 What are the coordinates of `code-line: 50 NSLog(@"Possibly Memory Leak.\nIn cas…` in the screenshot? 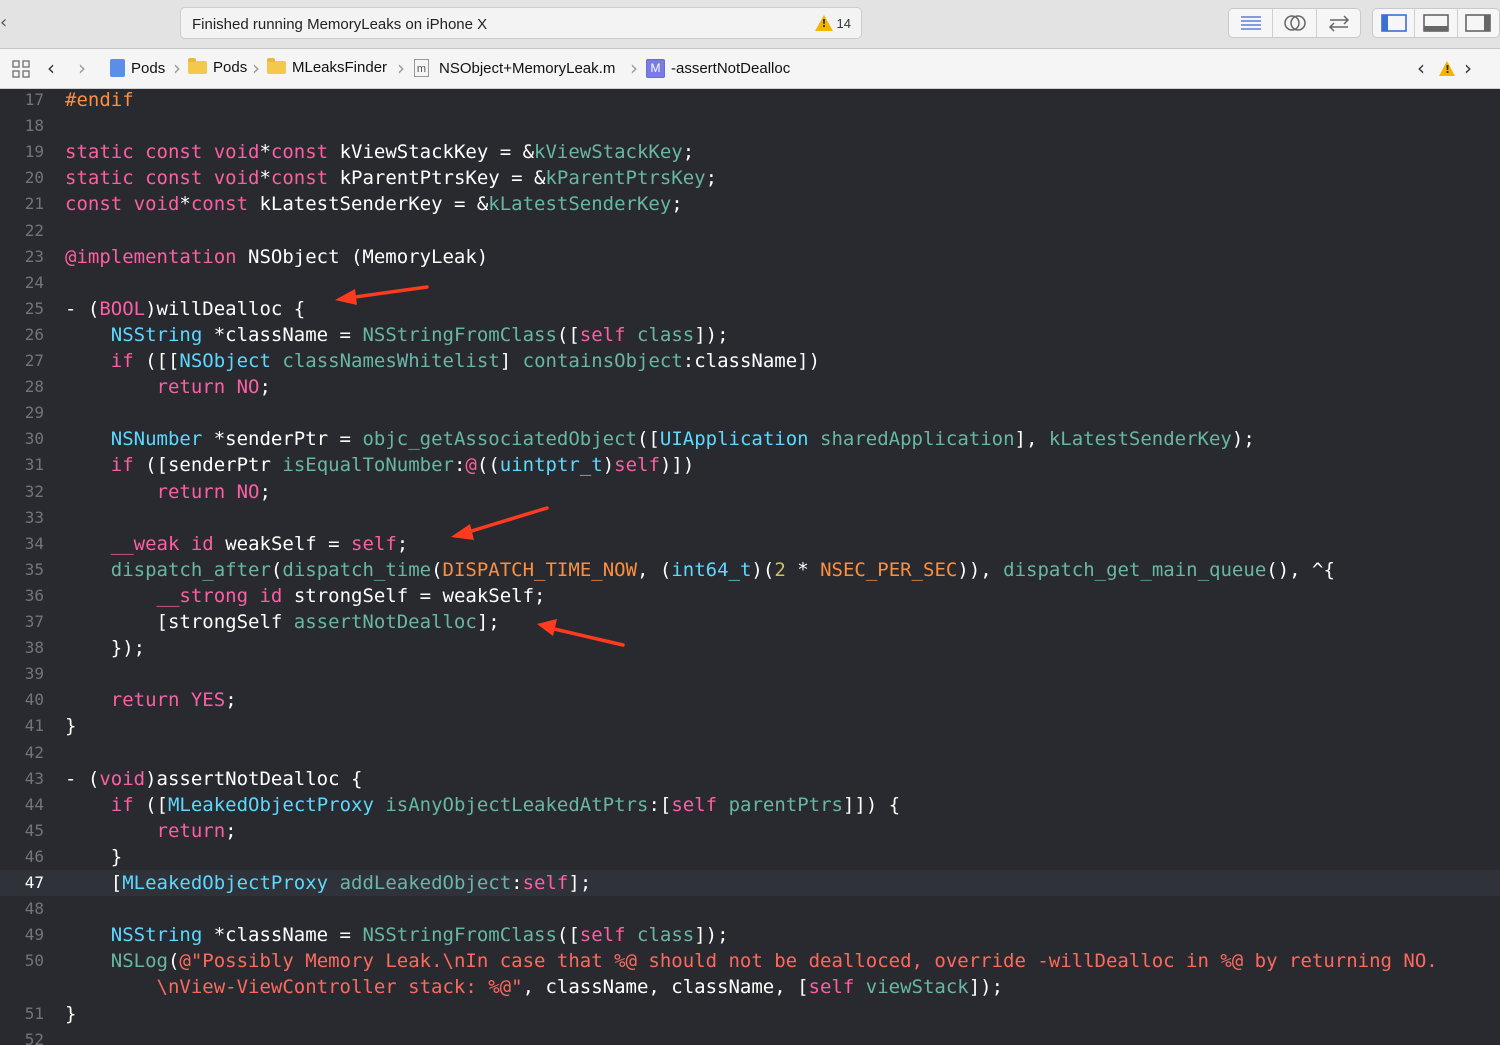 It's located at (750, 961).